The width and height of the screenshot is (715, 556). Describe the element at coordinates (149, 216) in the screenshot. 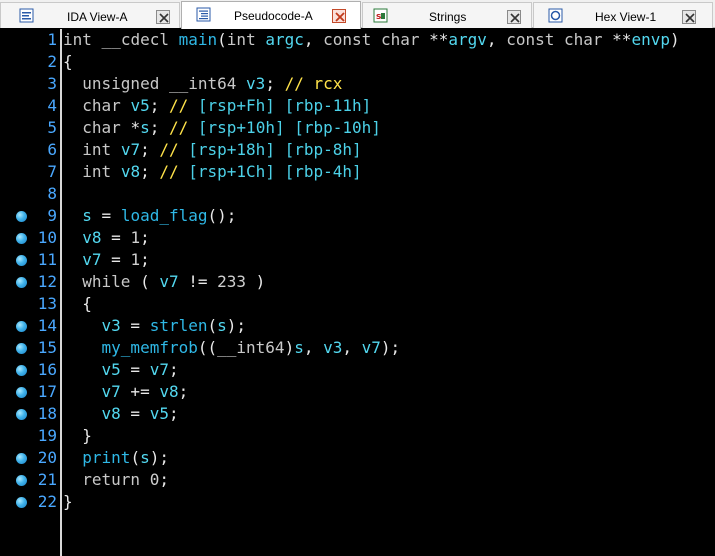

I see `code-line: s = load_flag();` at that location.